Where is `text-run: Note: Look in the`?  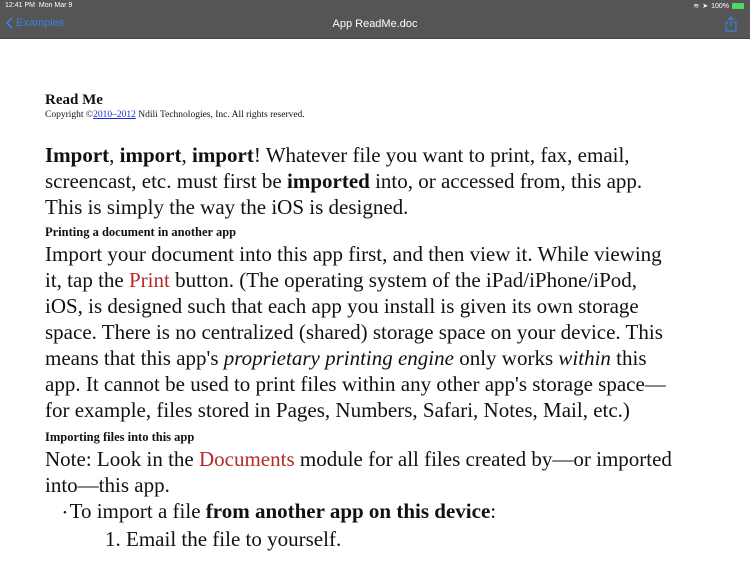 text-run: Note: Look in the is located at coordinates (122, 459).